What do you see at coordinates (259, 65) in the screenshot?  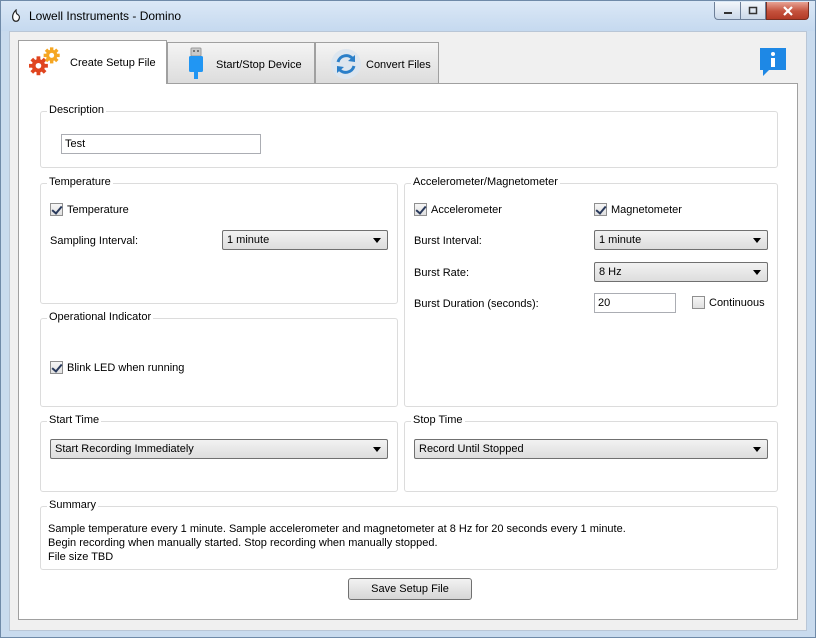 I see `tab-label: Start/Stop Device` at bounding box center [259, 65].